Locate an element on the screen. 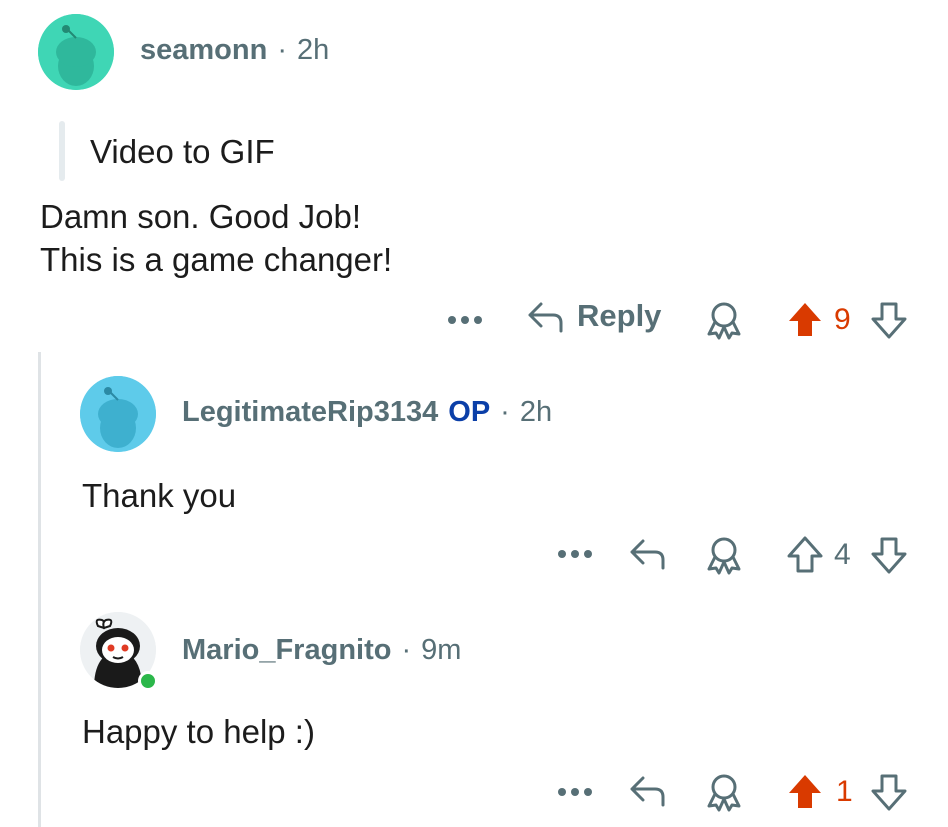 The height and width of the screenshot is (827, 948). thread-line is located at coordinates (39, 589).